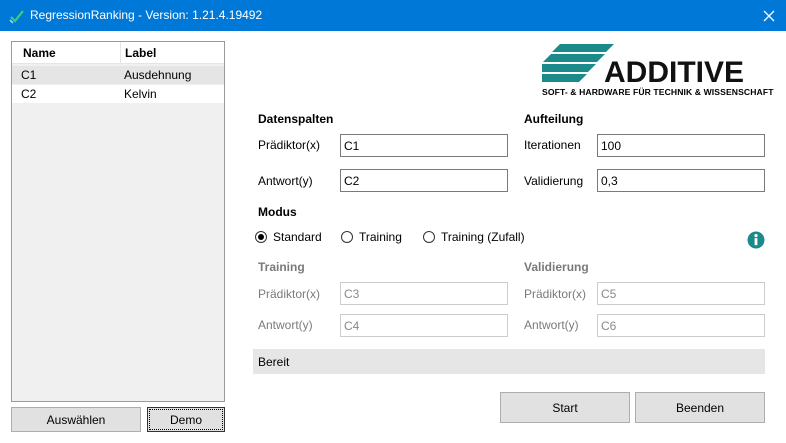  I want to click on split-heading: Aufteilung, so click(554, 119).